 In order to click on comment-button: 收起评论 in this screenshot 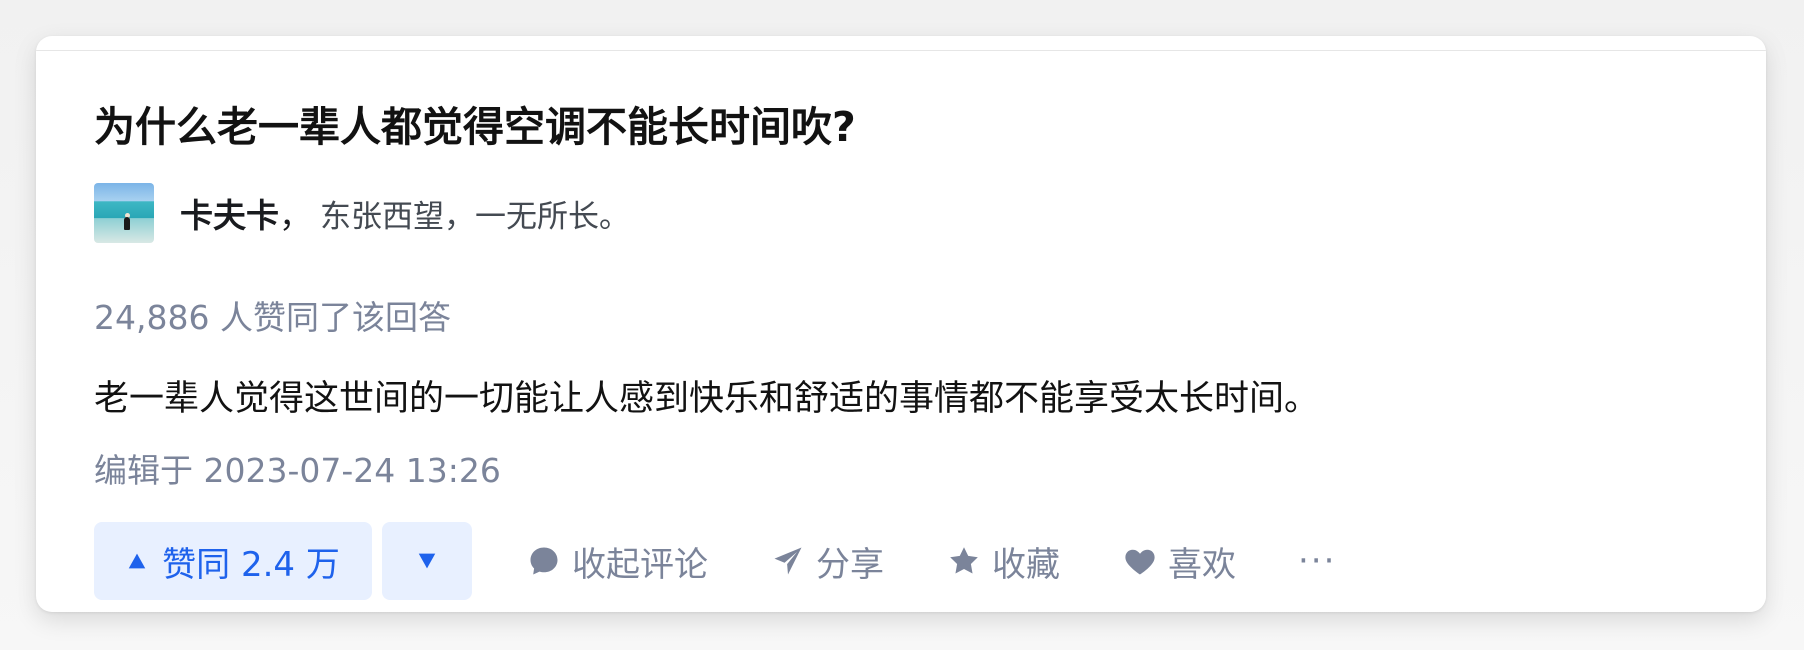, I will do `click(617, 561)`.